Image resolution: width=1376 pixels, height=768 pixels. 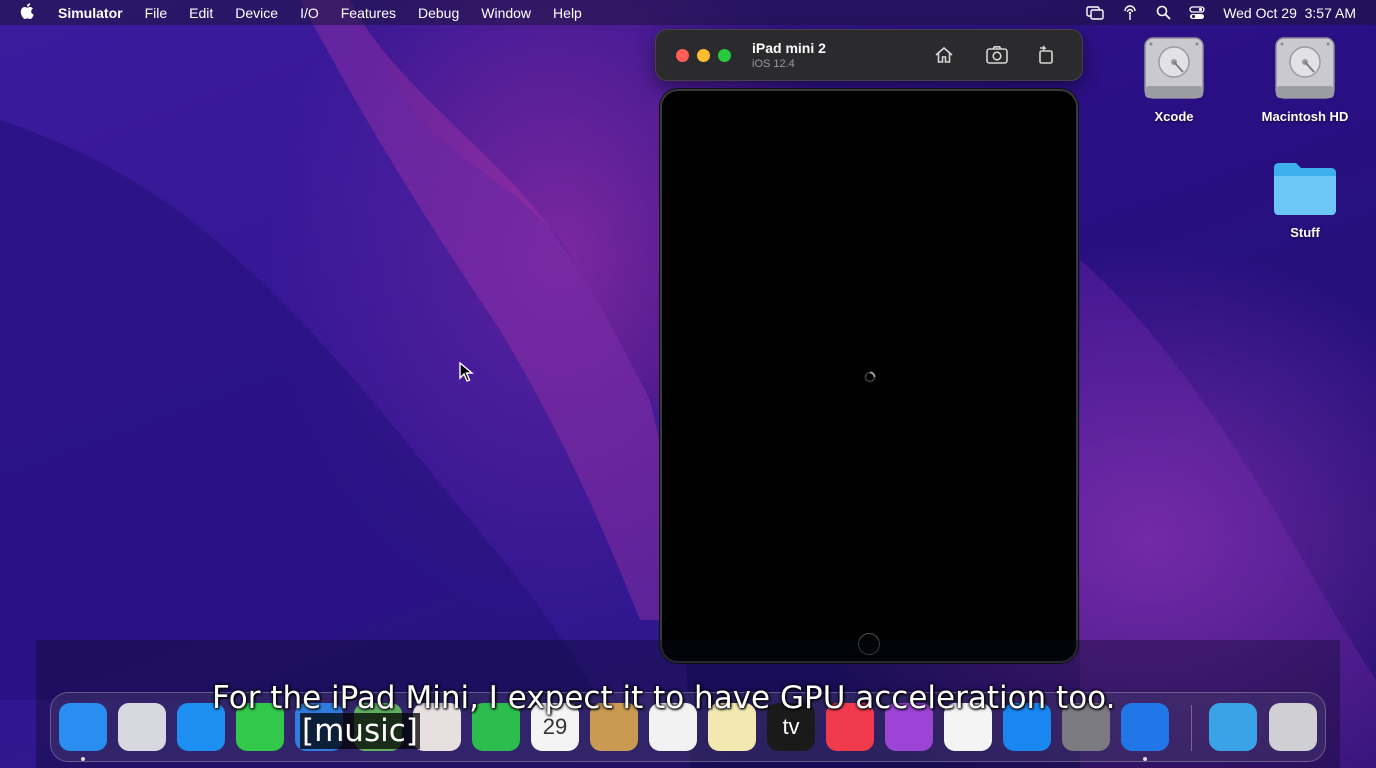 What do you see at coordinates (703, 55) in the screenshot?
I see `window-minimize-button` at bounding box center [703, 55].